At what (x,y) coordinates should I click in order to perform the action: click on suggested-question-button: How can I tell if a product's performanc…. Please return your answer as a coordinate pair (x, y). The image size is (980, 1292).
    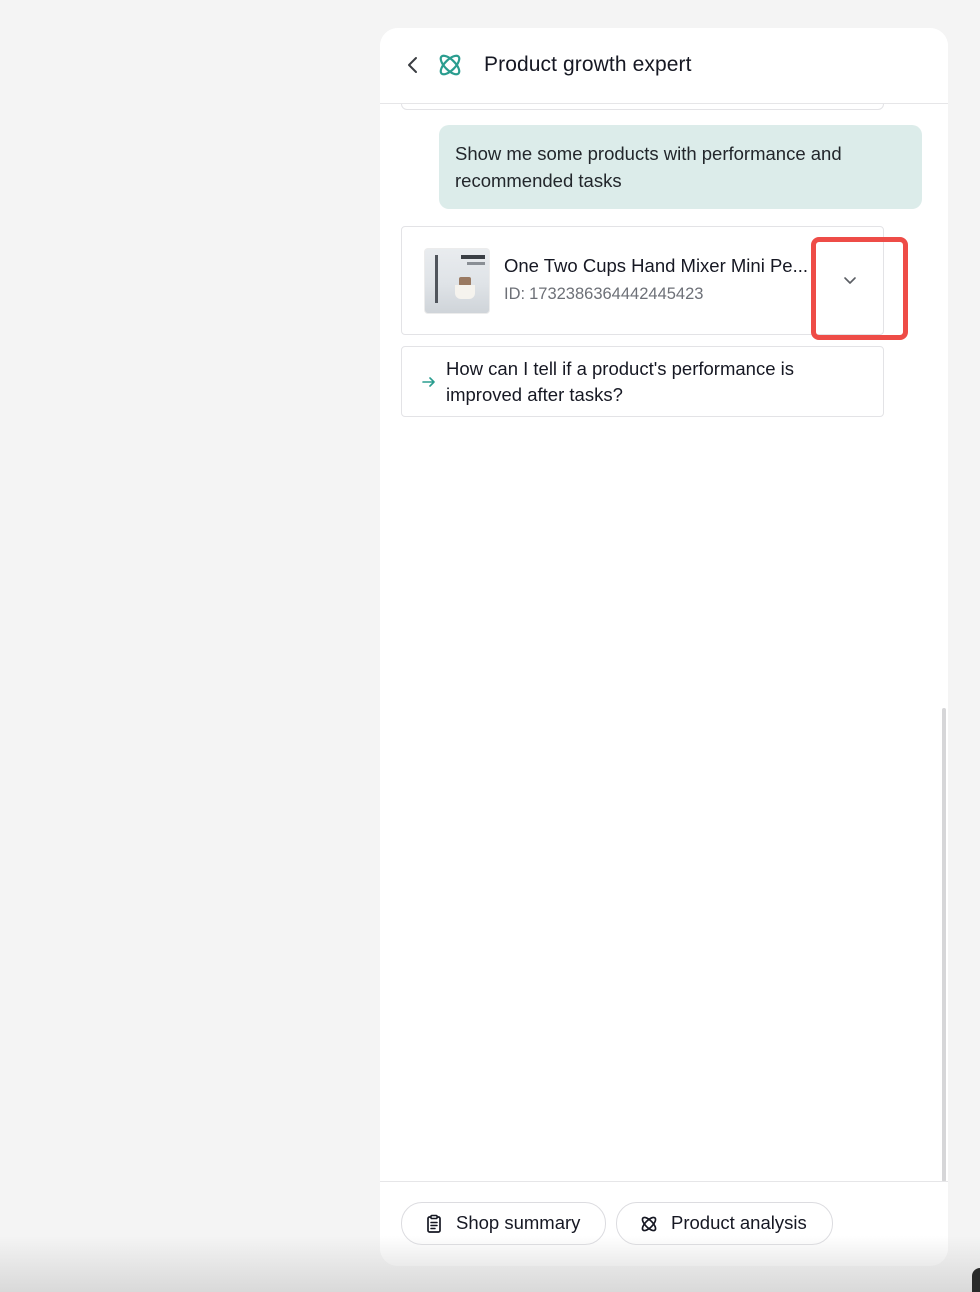
    Looking at the image, I should click on (642, 381).